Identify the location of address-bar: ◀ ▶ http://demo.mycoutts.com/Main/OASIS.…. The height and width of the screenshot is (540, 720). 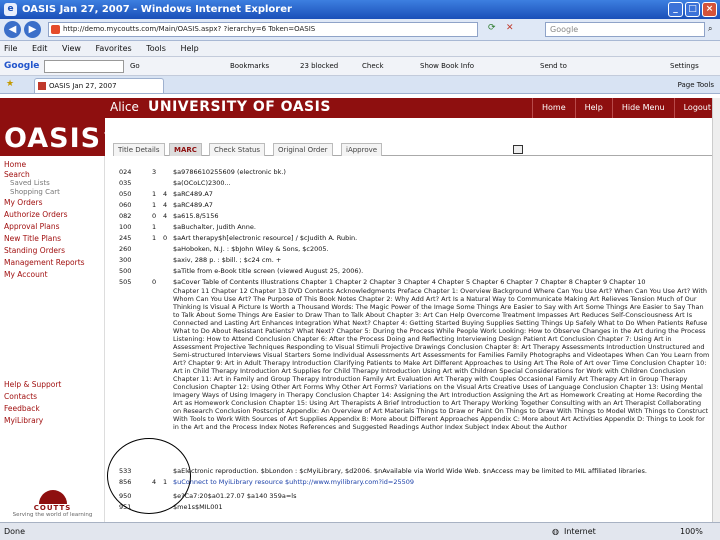
(360, 30).